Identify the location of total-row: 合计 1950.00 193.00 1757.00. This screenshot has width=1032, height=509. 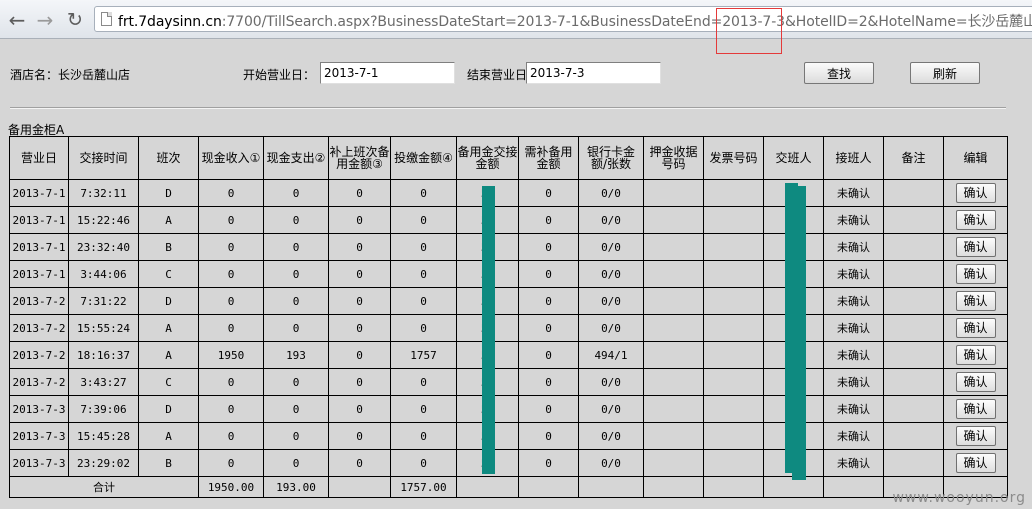
(508, 487).